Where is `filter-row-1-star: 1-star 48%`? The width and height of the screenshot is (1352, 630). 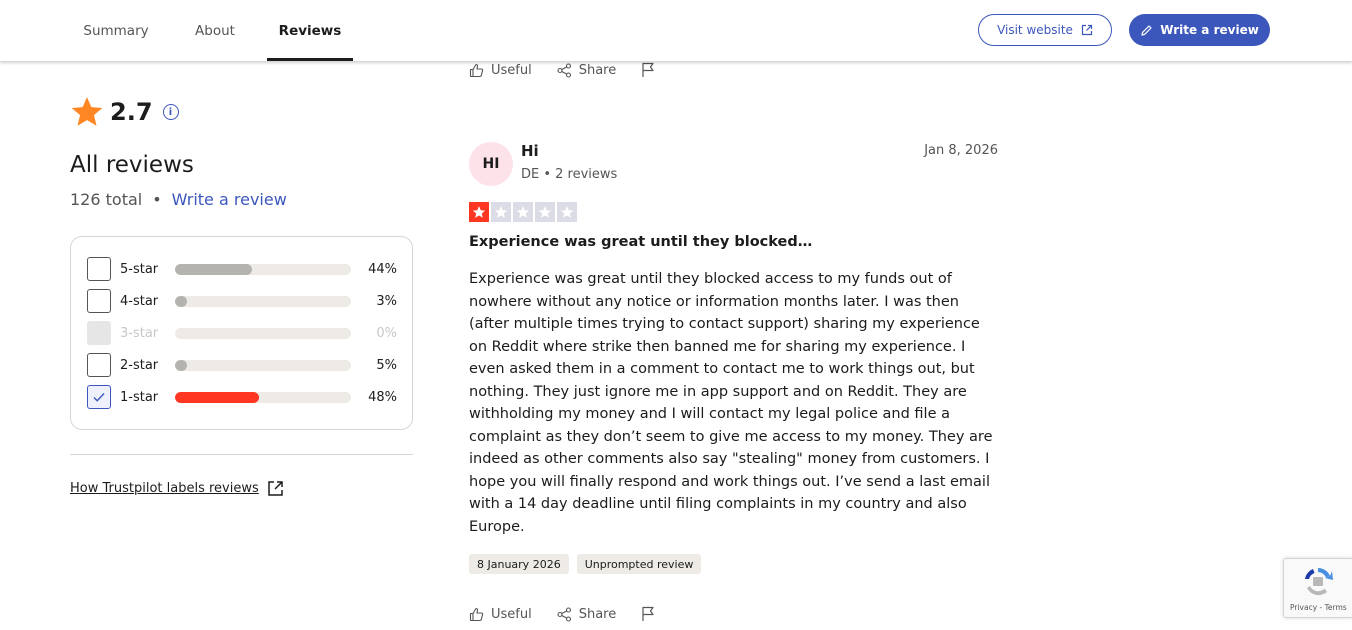
filter-row-1-star: 1-star 48% is located at coordinates (243, 397).